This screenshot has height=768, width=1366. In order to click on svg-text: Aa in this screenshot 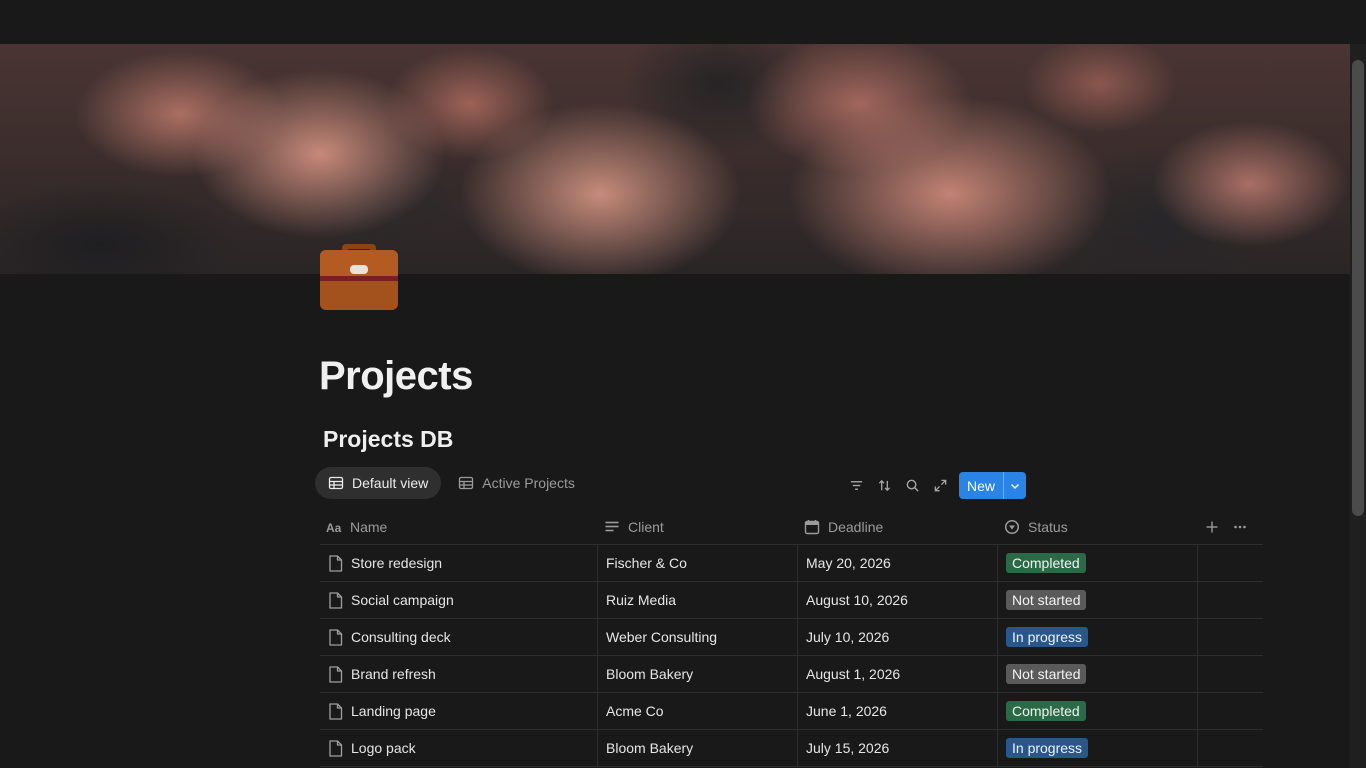, I will do `click(334, 528)`.